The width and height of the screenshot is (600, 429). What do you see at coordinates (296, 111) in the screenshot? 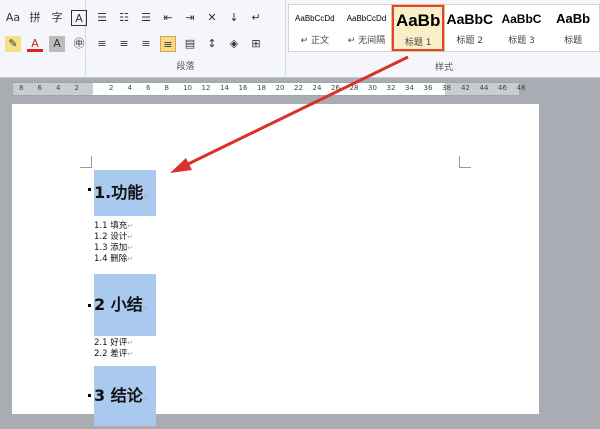
I see `arrow-shaft` at bounding box center [296, 111].